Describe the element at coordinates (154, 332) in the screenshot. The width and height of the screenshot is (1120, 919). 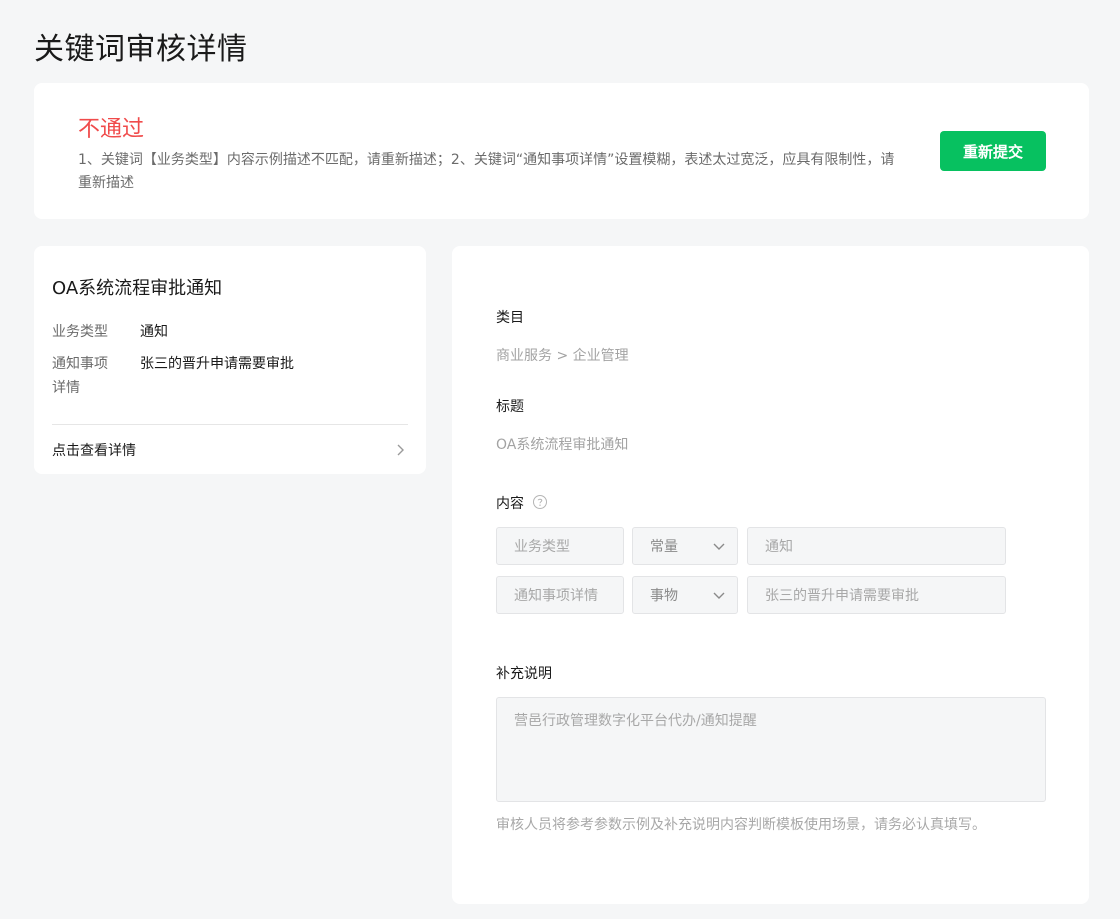
I see `preview-row-value: 通知` at that location.